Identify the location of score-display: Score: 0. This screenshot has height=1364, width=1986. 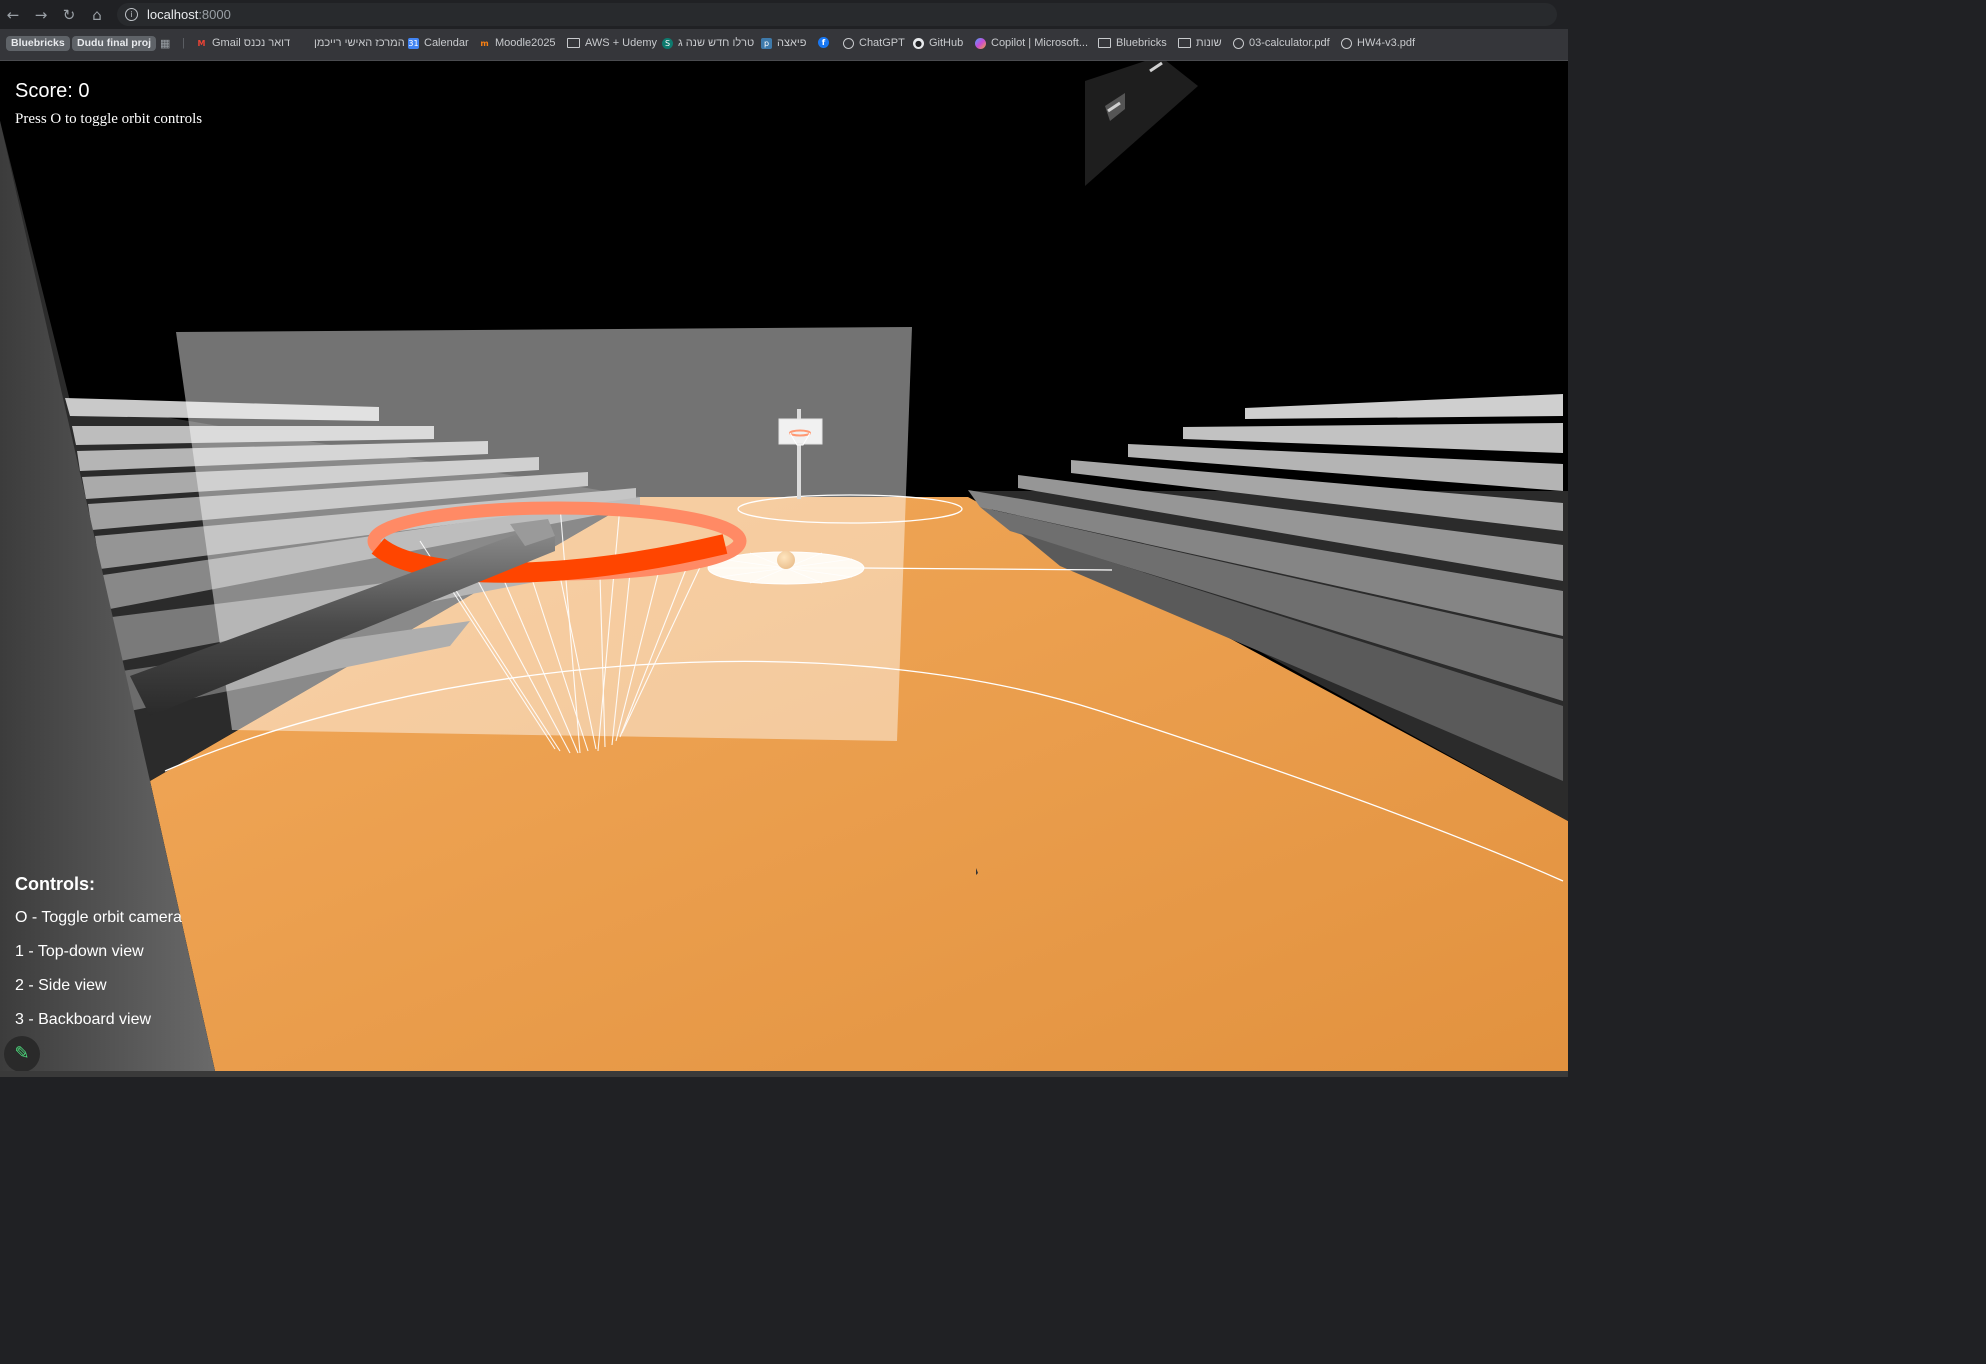
(52, 91).